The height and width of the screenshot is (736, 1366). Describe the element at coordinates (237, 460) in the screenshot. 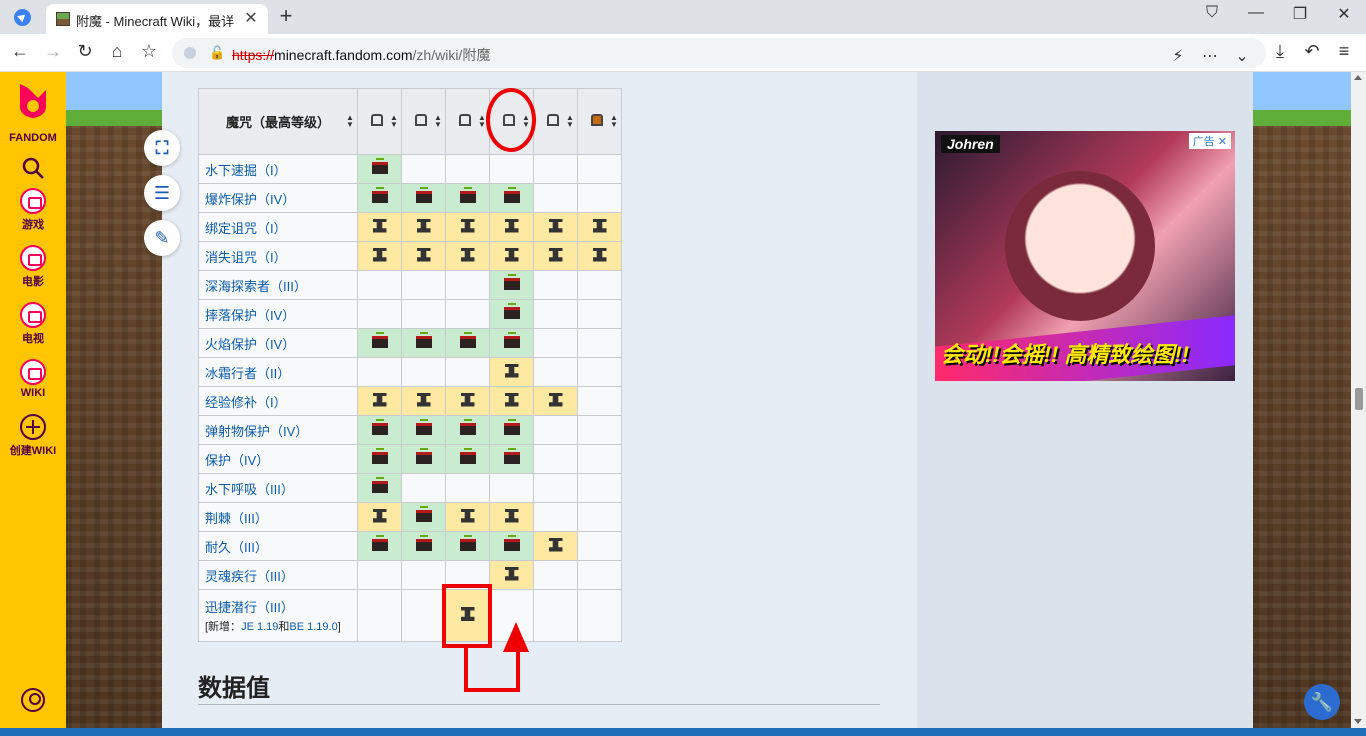

I see `enchantment-link: 保护（IV）` at that location.